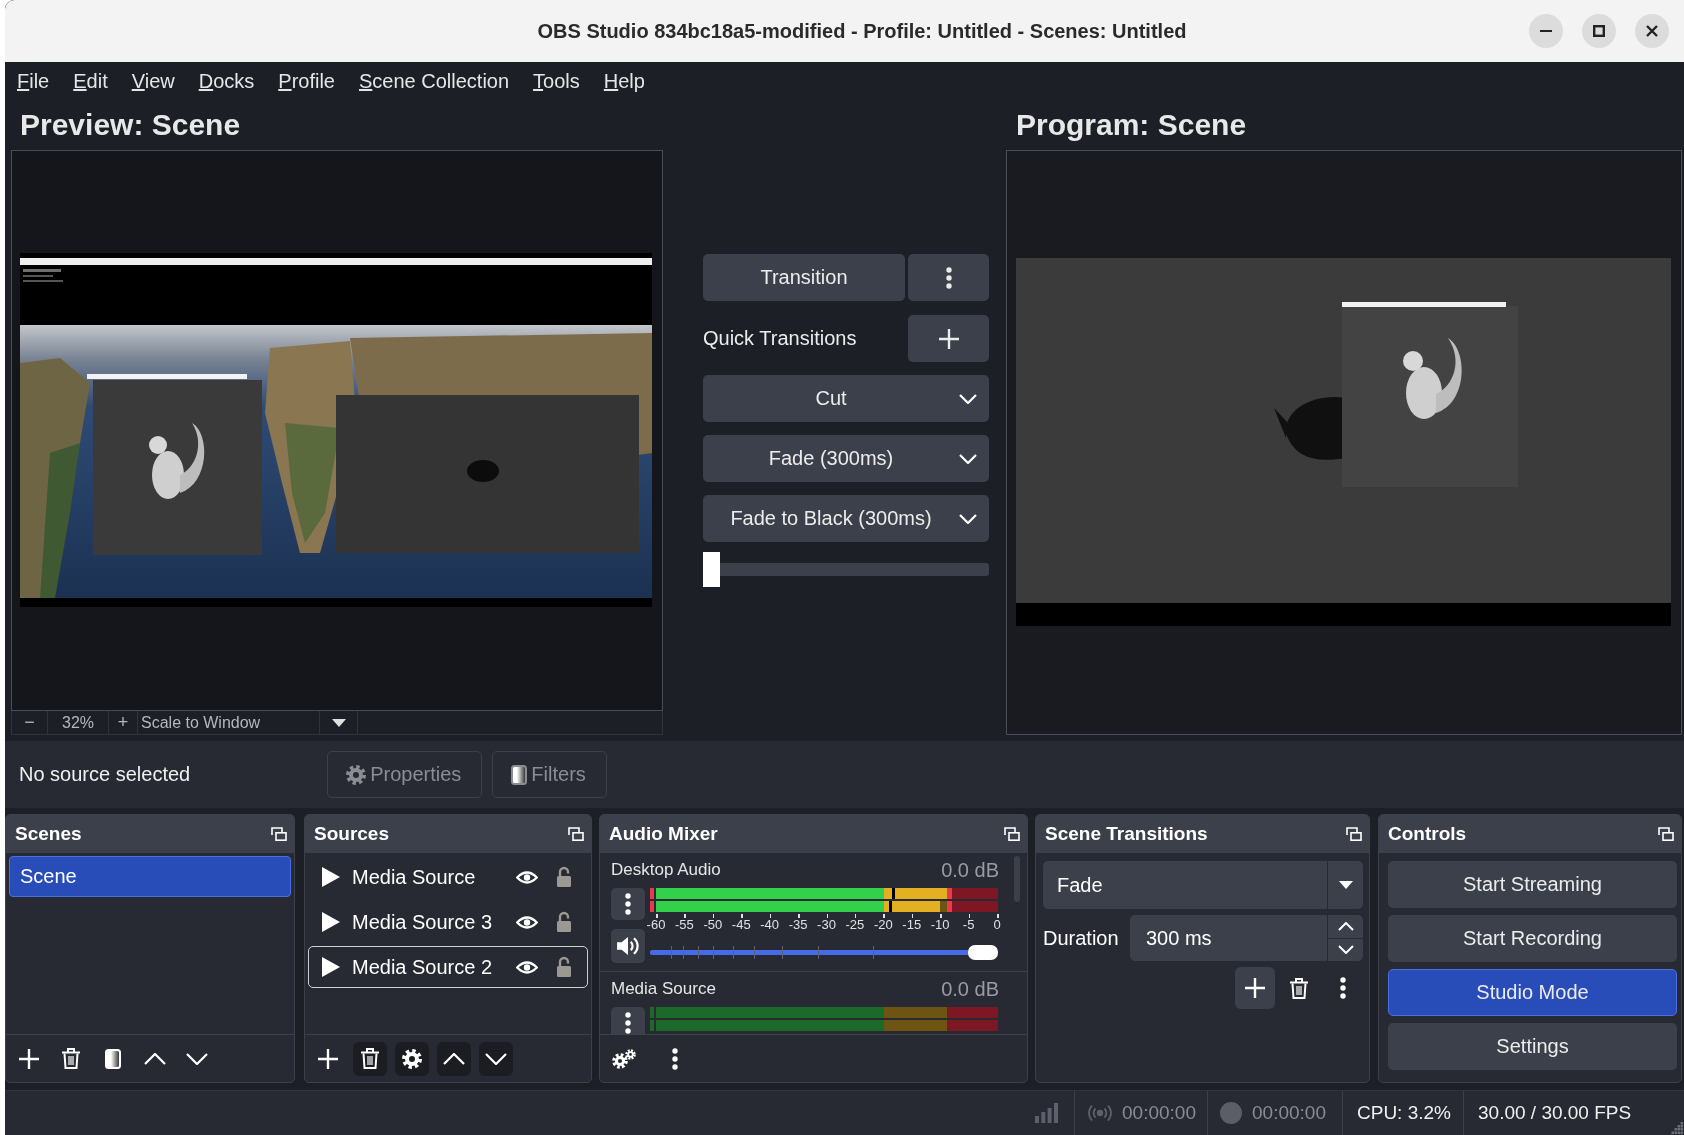  What do you see at coordinates (624, 81) in the screenshot?
I see `menu-item: Help` at bounding box center [624, 81].